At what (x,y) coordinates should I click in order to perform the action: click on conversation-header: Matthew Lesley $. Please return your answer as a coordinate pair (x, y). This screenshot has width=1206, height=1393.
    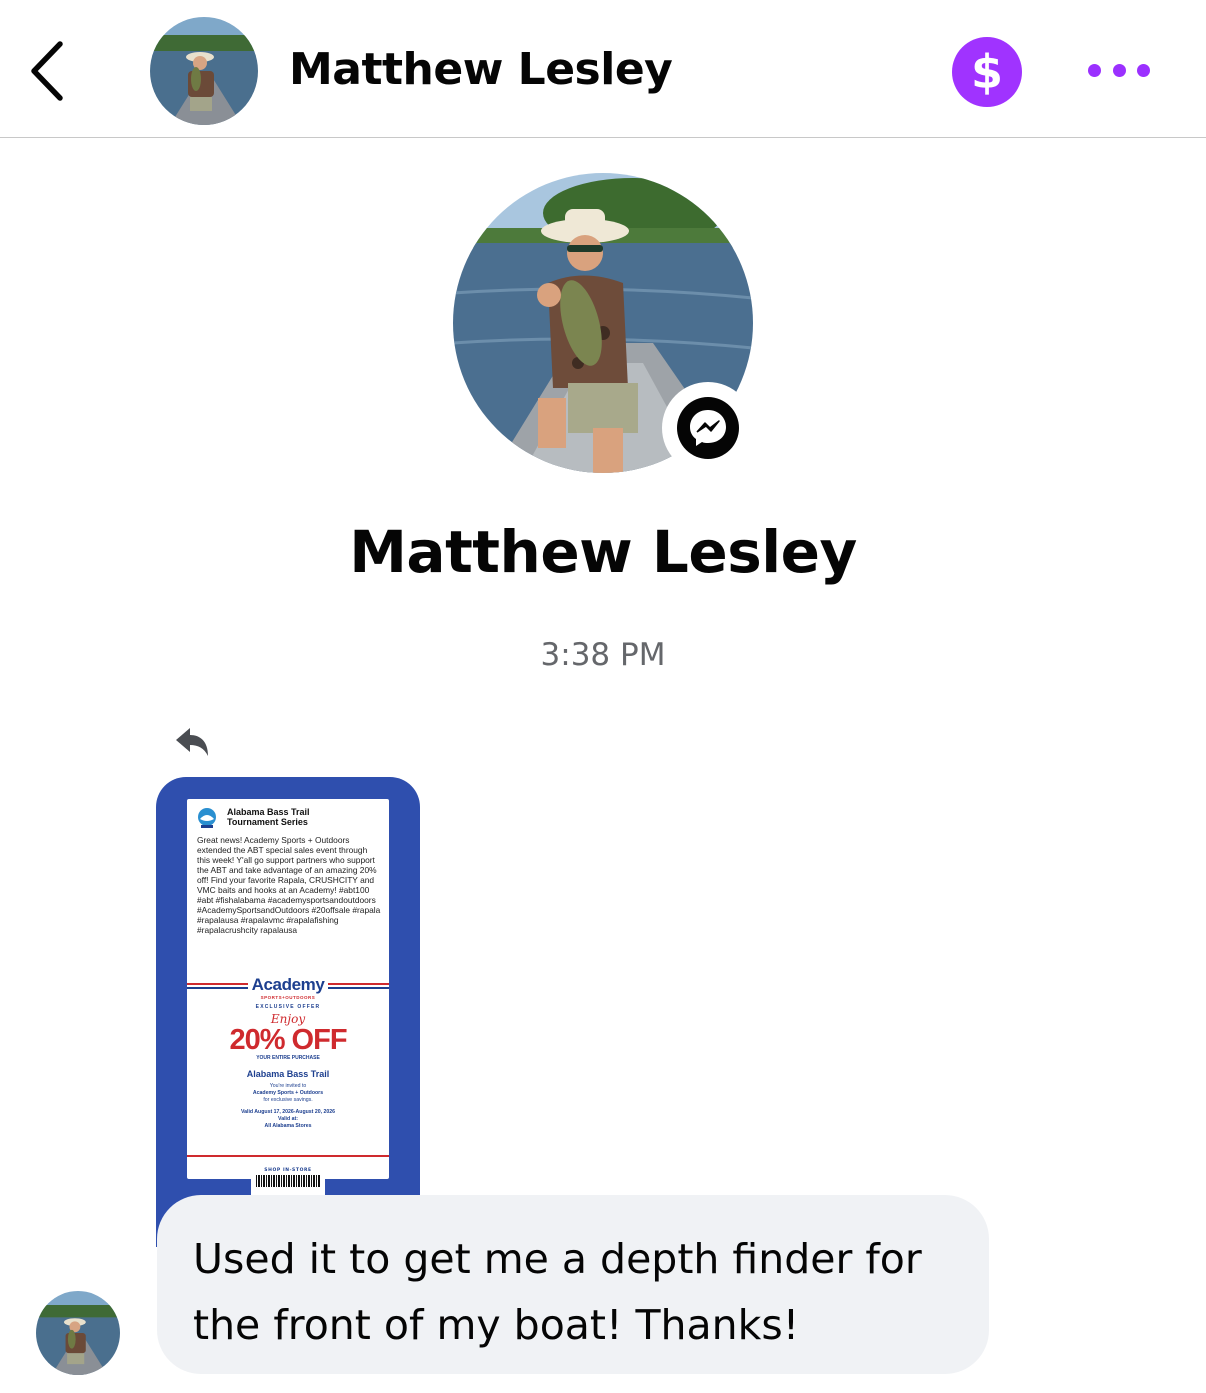
    Looking at the image, I should click on (603, 69).